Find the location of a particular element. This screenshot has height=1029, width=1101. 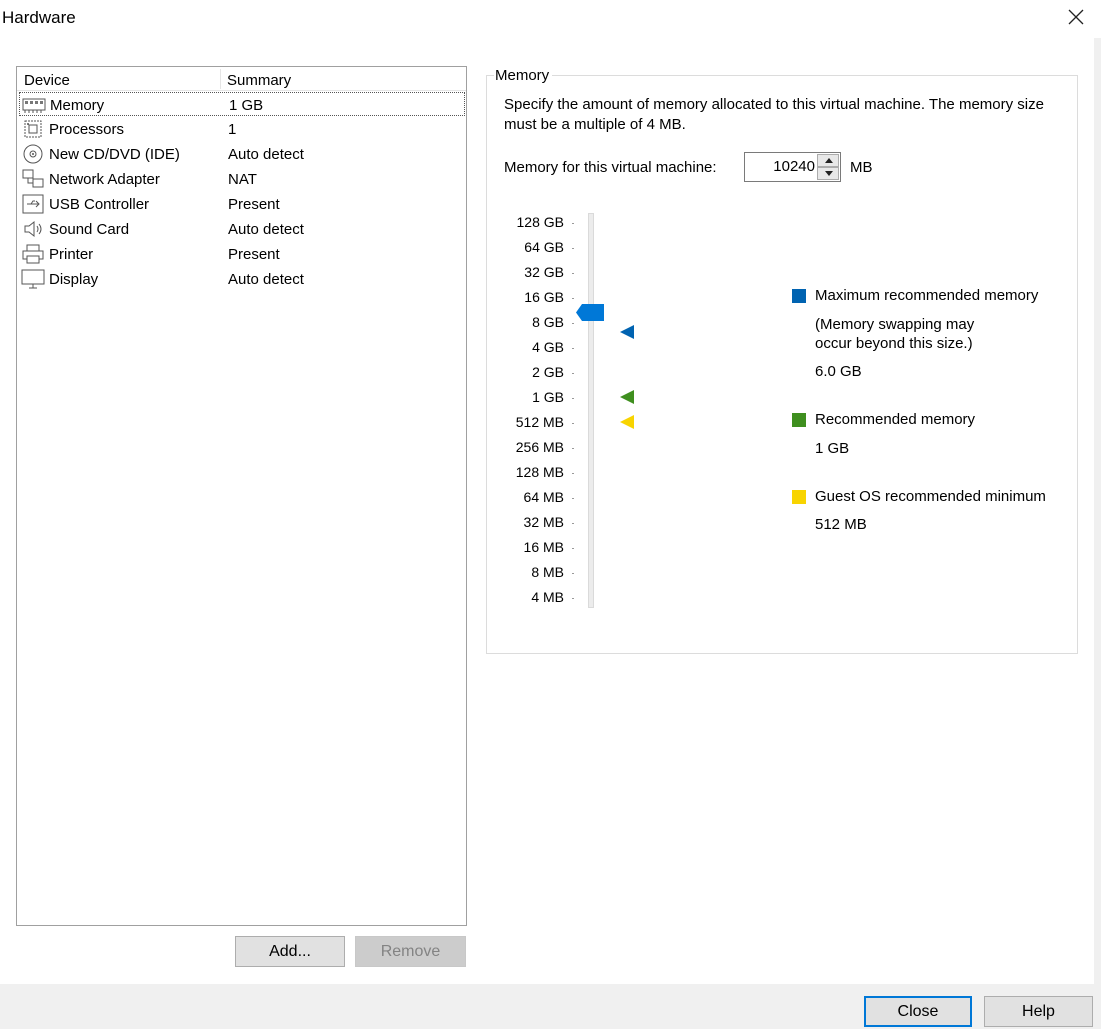

device-row-sound-card: Sound Card Auto detect is located at coordinates (242, 229).